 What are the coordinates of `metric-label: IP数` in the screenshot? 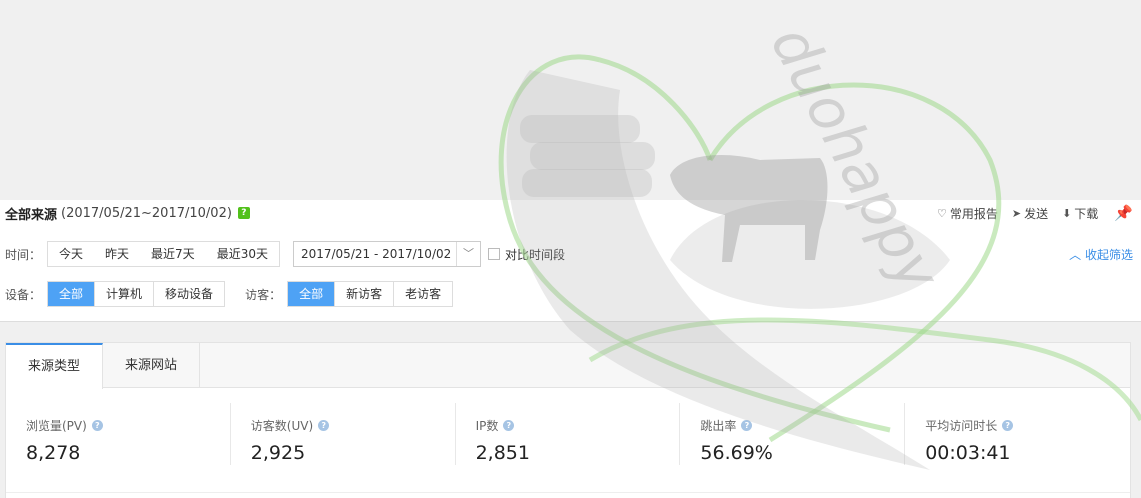 It's located at (487, 426).